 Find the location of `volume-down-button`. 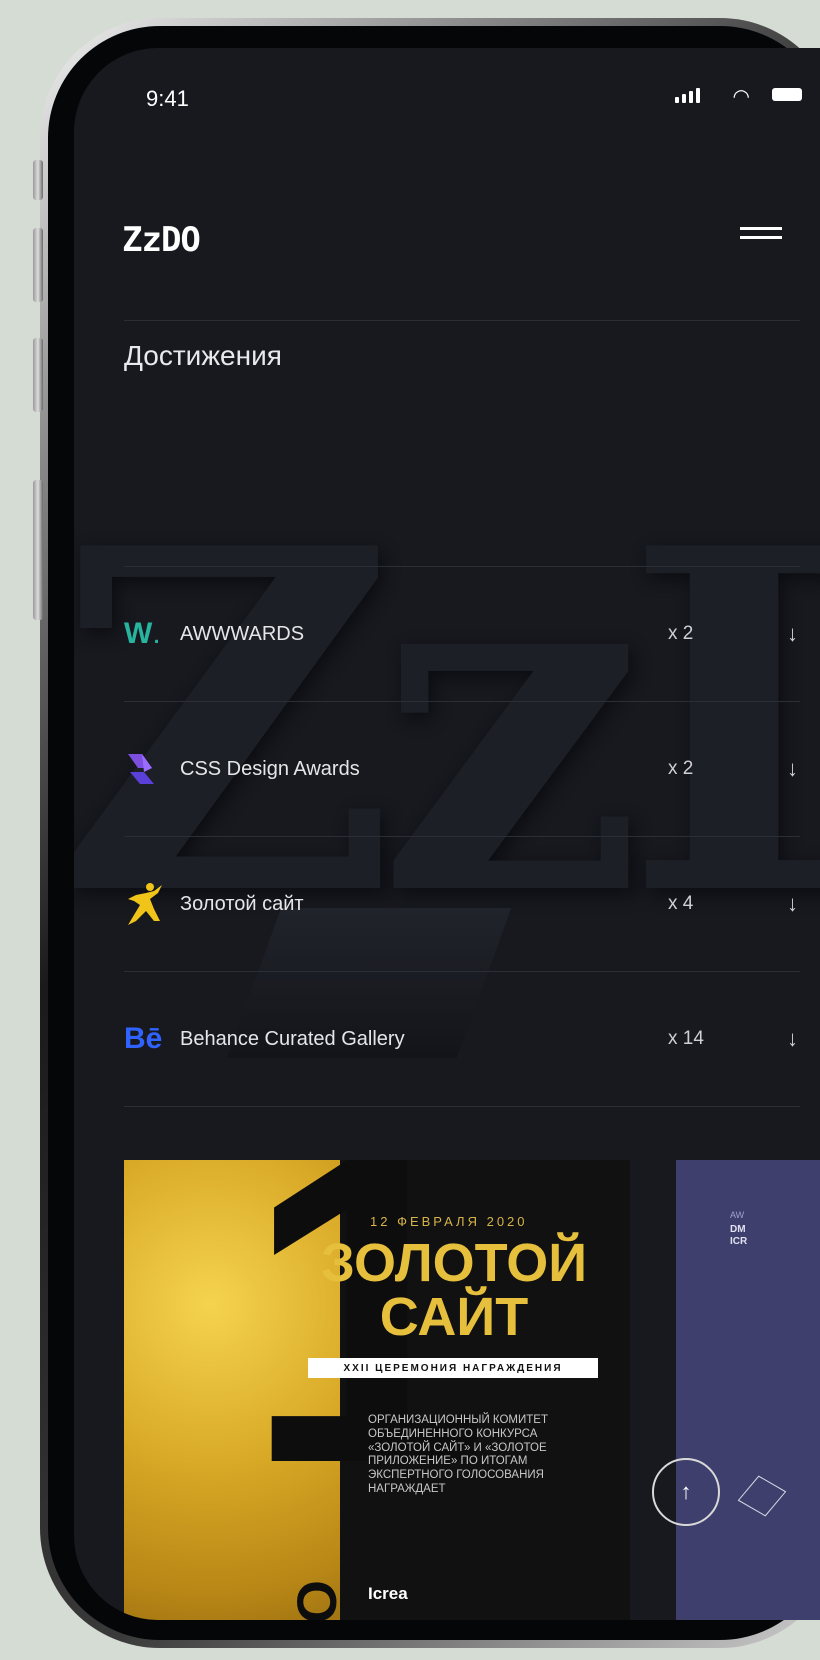

volume-down-button is located at coordinates (38, 375).